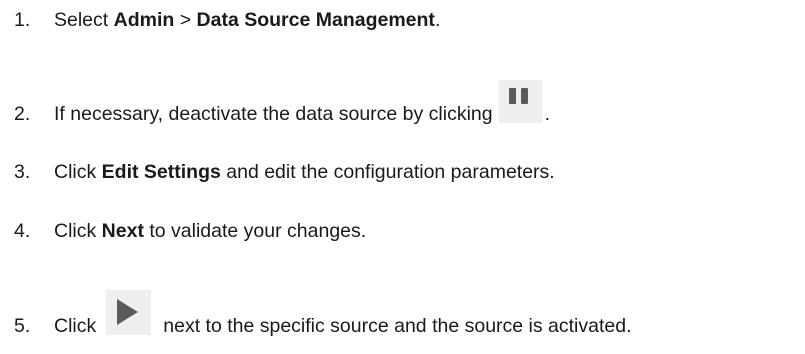  What do you see at coordinates (185, 19) in the screenshot?
I see `step-text: >` at bounding box center [185, 19].